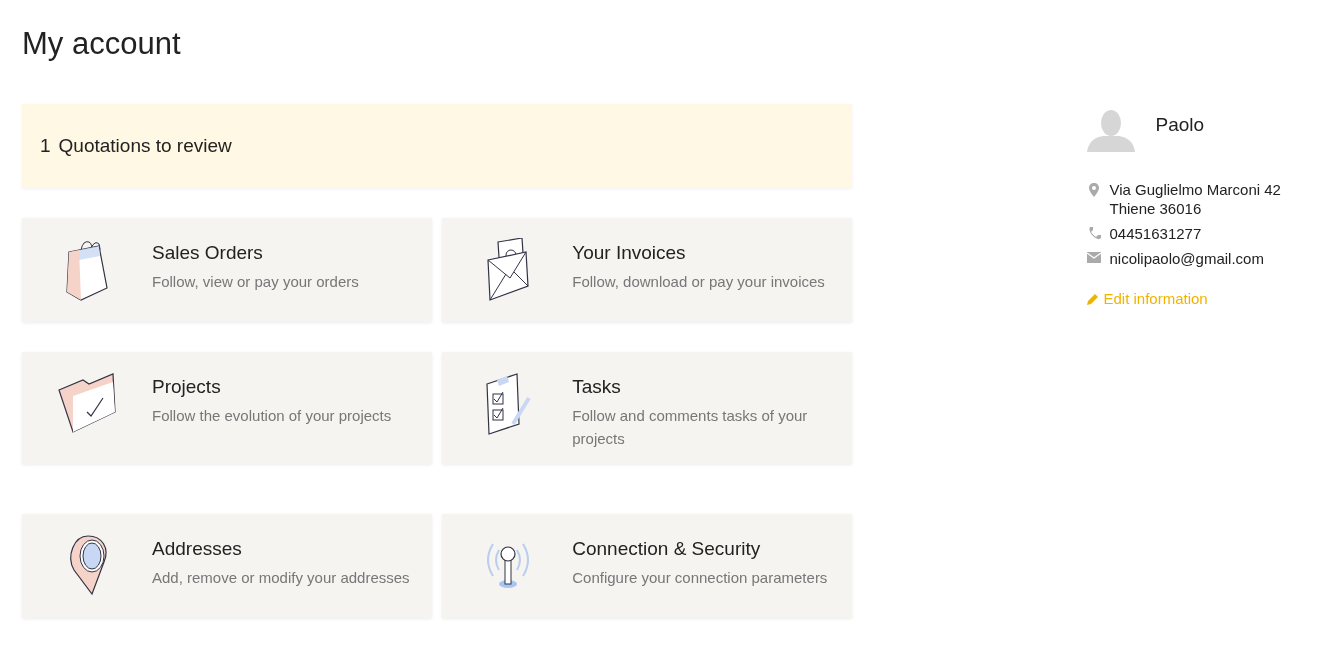 The width and height of the screenshot is (1327, 661). Describe the element at coordinates (88, 270) in the screenshot. I see `shopping-bag-icon` at that location.